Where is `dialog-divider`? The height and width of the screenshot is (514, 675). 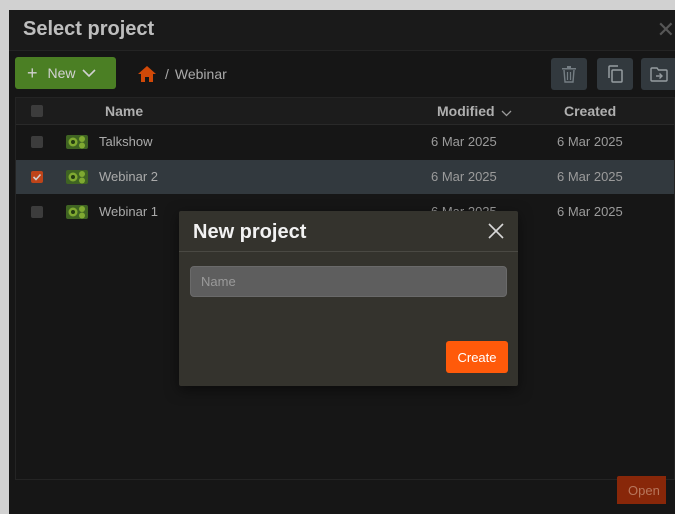
dialog-divider is located at coordinates (348, 251).